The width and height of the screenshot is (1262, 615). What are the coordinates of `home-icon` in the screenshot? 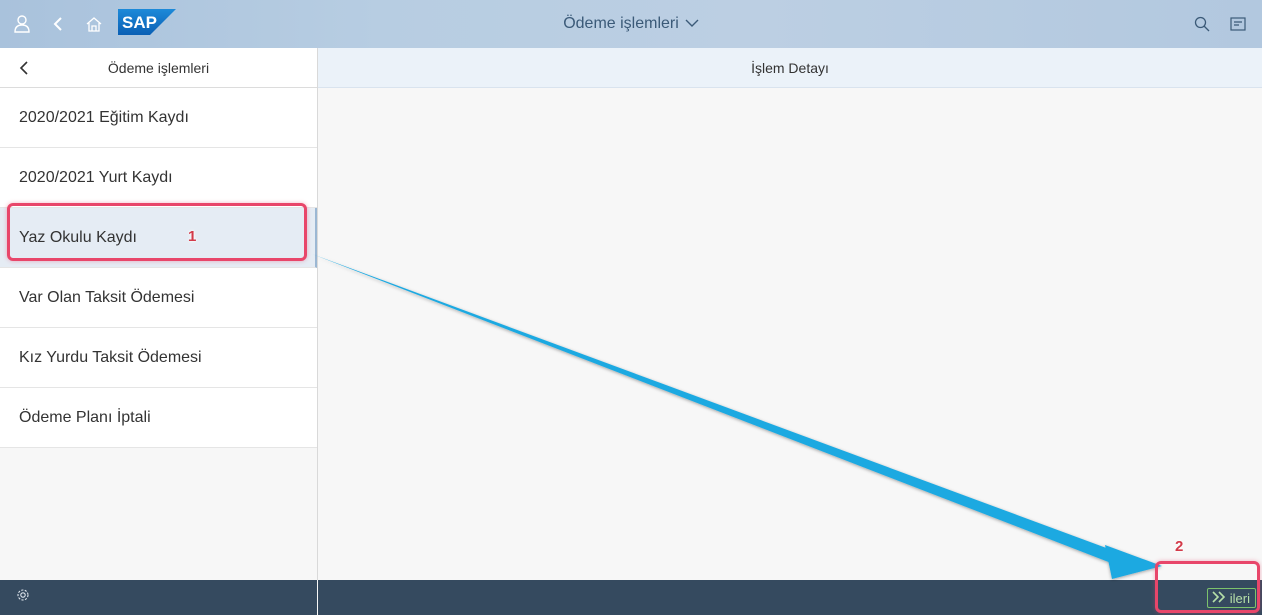 It's located at (94, 24).